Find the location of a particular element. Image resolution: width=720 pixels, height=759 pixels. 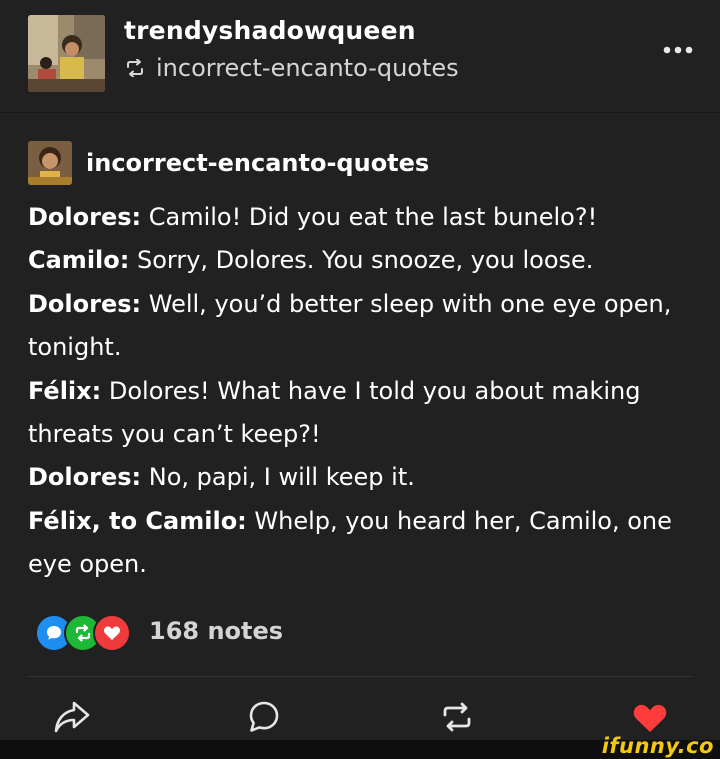

notes-summary: 168 notes is located at coordinates (159, 631).